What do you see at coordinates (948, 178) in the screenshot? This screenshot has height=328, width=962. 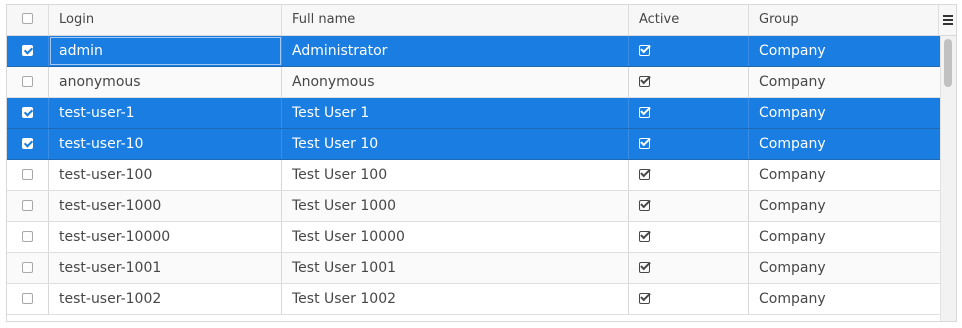 I see `vertical-scrollbar` at bounding box center [948, 178].